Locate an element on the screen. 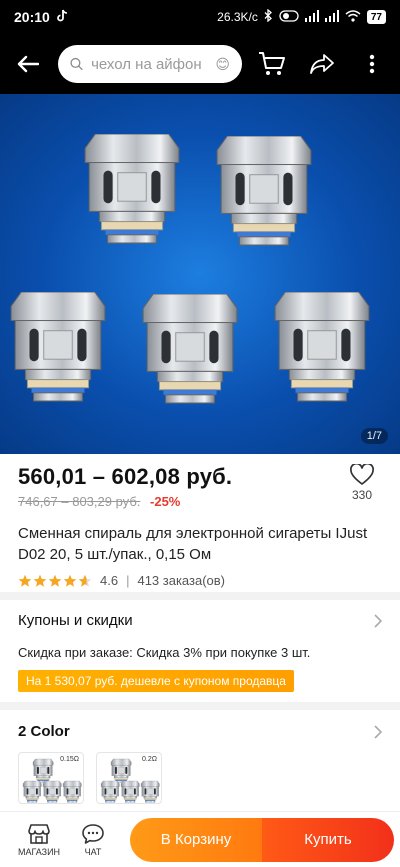  network-speed: 26.3K/c is located at coordinates (237, 17).